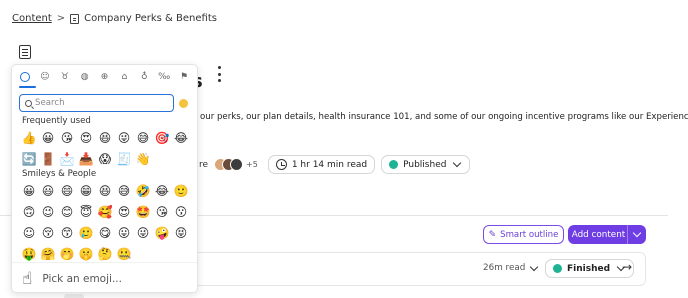 The height and width of the screenshot is (298, 688). Describe the element at coordinates (105, 77) in the screenshot. I see `category-travel-icon: ⊕` at that location.